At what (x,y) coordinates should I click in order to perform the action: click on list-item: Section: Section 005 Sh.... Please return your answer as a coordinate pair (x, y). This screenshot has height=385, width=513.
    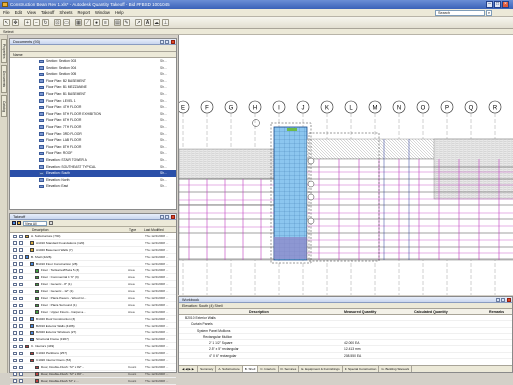
    Looking at the image, I should click on (93, 74).